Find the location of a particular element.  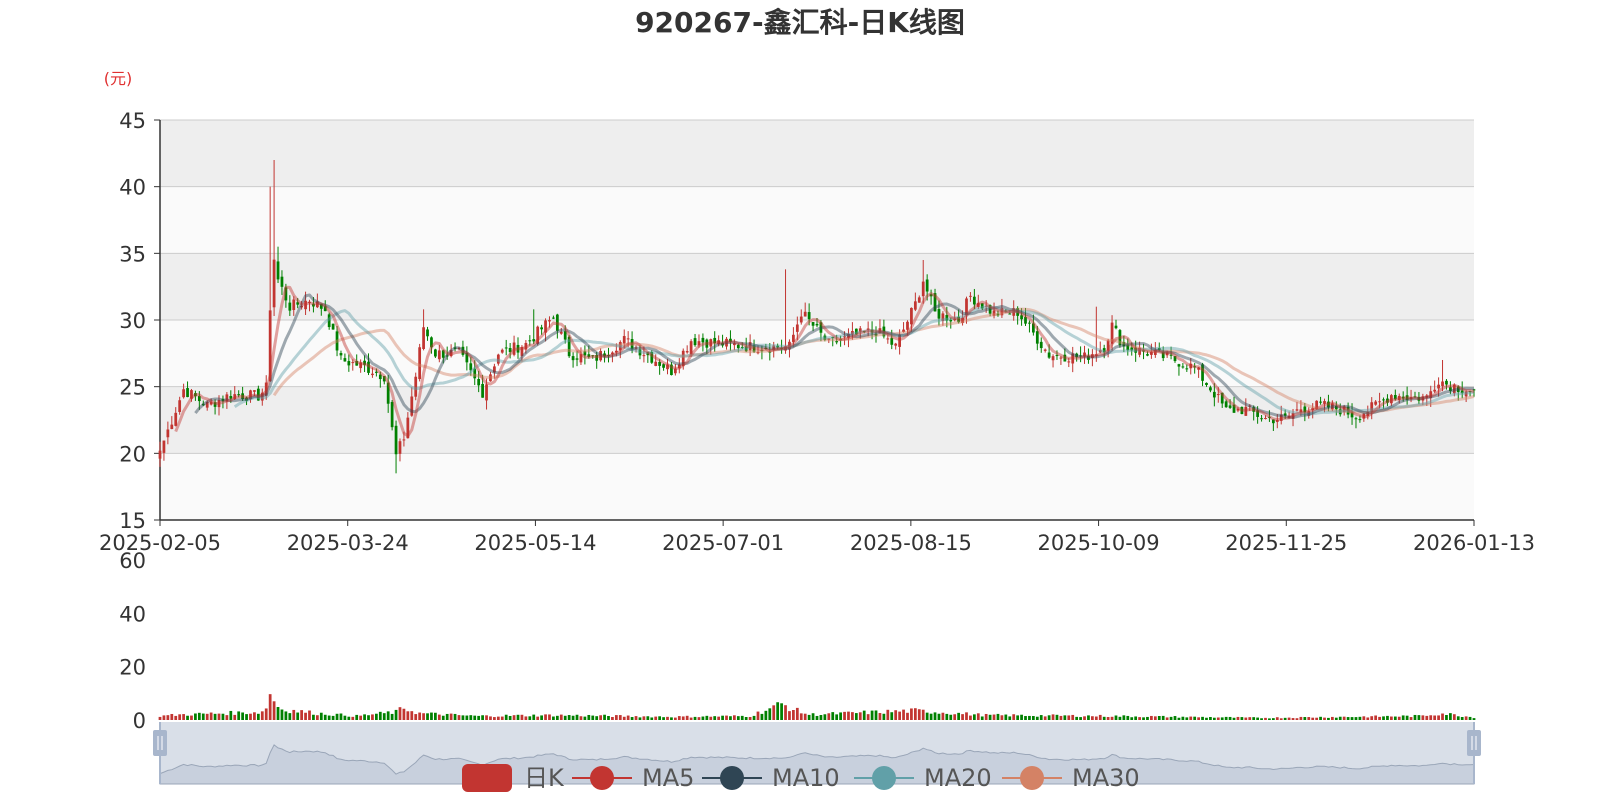

y-tick-label: 30 is located at coordinates (132, 321).